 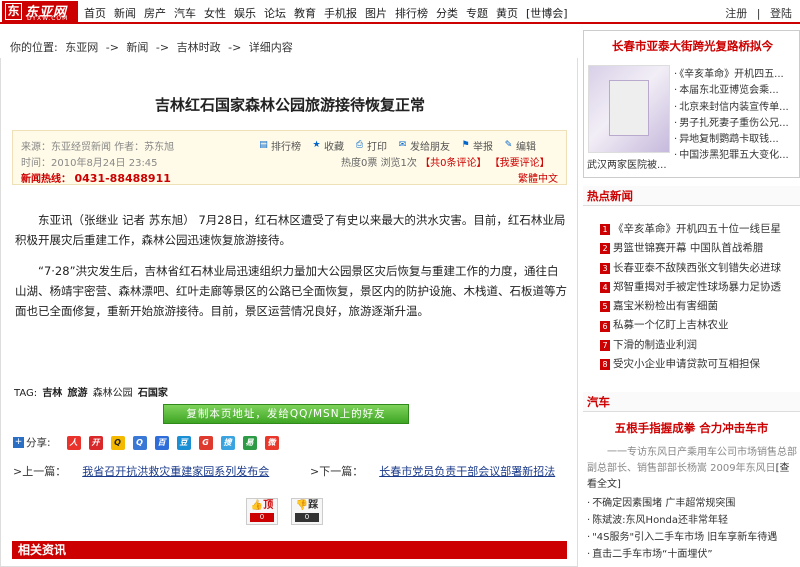 What do you see at coordinates (682, 554) in the screenshot?
I see `list-item: 直击二手车市场“十面埋伏”` at bounding box center [682, 554].